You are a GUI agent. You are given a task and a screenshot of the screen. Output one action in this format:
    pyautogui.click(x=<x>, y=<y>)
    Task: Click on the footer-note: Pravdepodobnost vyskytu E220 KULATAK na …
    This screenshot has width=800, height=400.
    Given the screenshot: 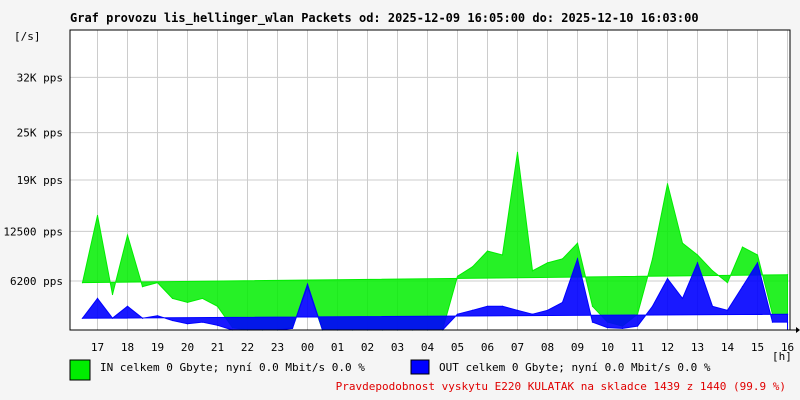 What is the action you would take?
    pyautogui.click(x=561, y=386)
    